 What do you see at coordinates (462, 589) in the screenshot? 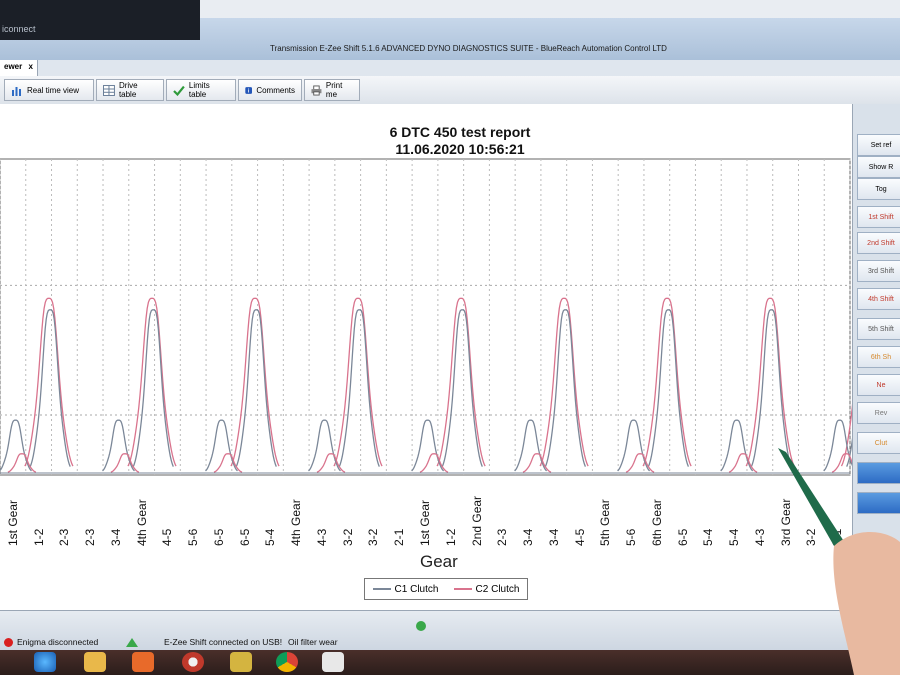
I see `legend-swatch-c2` at bounding box center [462, 589].